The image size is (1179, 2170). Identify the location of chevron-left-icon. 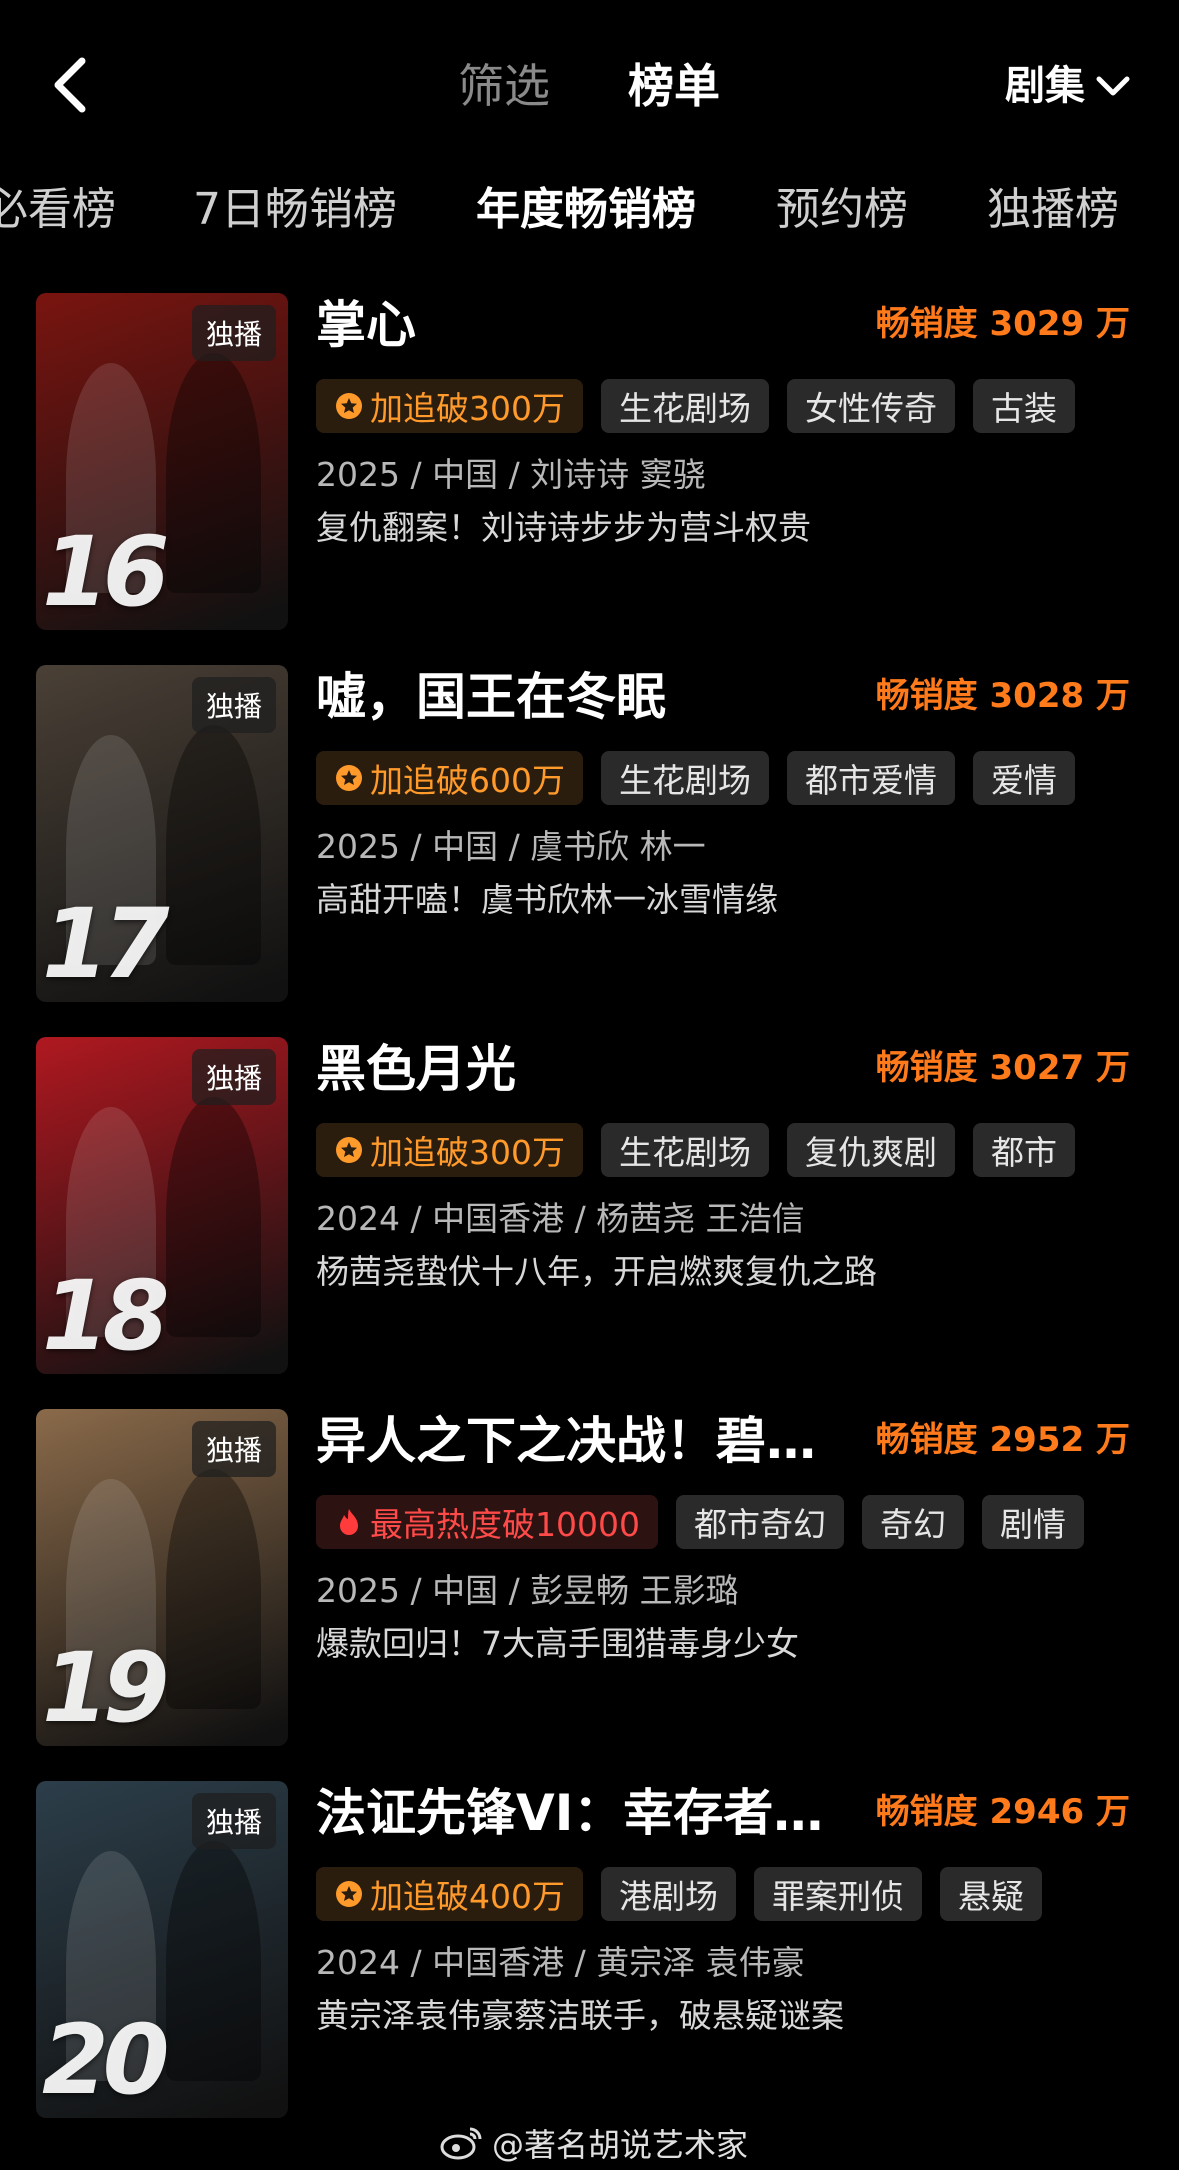
(70, 85).